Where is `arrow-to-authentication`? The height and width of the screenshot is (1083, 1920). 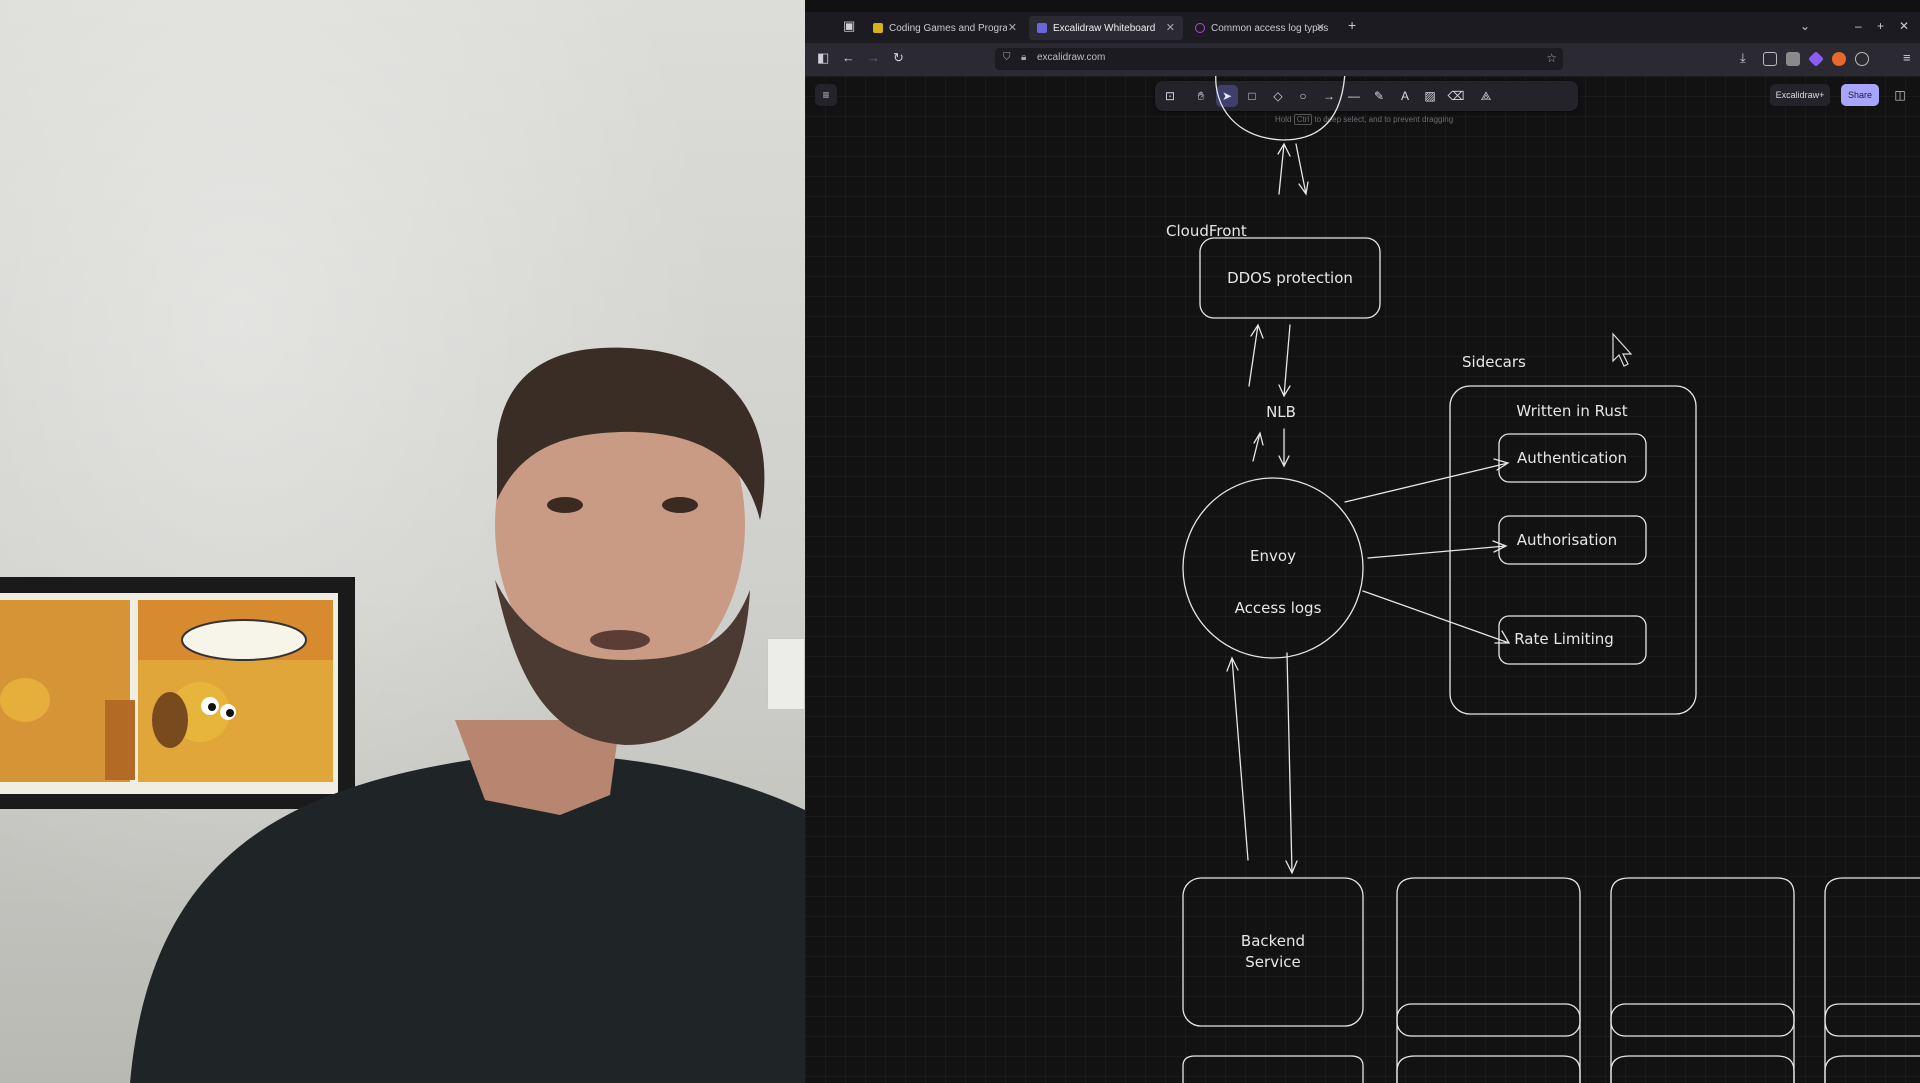
arrow-to-authentication is located at coordinates (1427, 480).